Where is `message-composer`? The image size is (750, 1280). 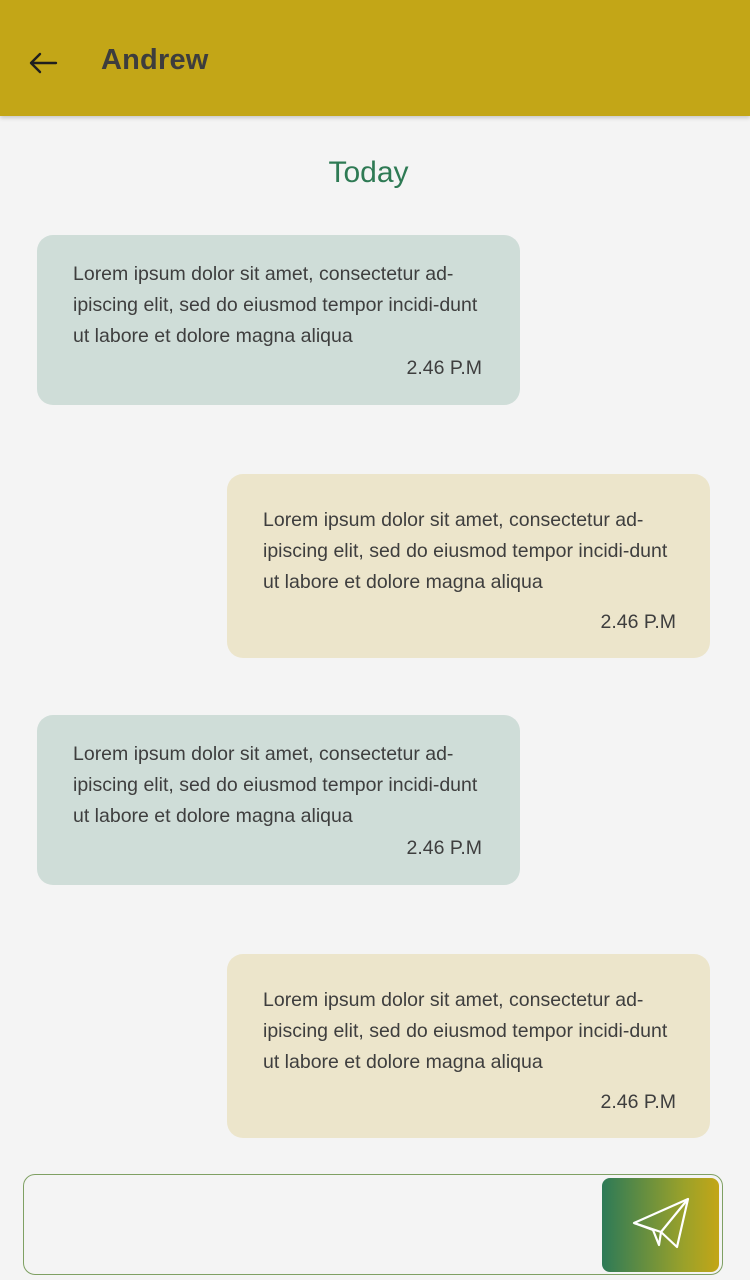 message-composer is located at coordinates (373, 1224).